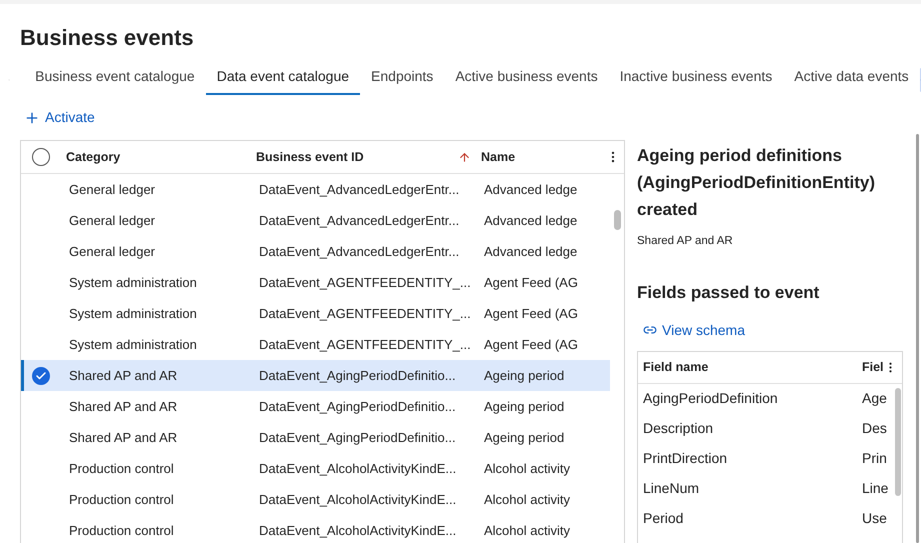  I want to click on table-cell-text: Period, so click(663, 518).